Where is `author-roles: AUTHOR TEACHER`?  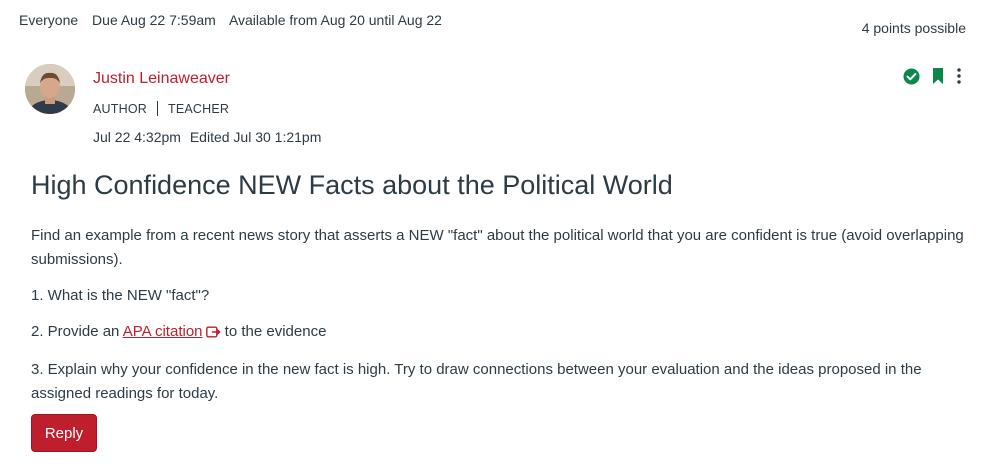 author-roles: AUTHOR TEACHER is located at coordinates (161, 108).